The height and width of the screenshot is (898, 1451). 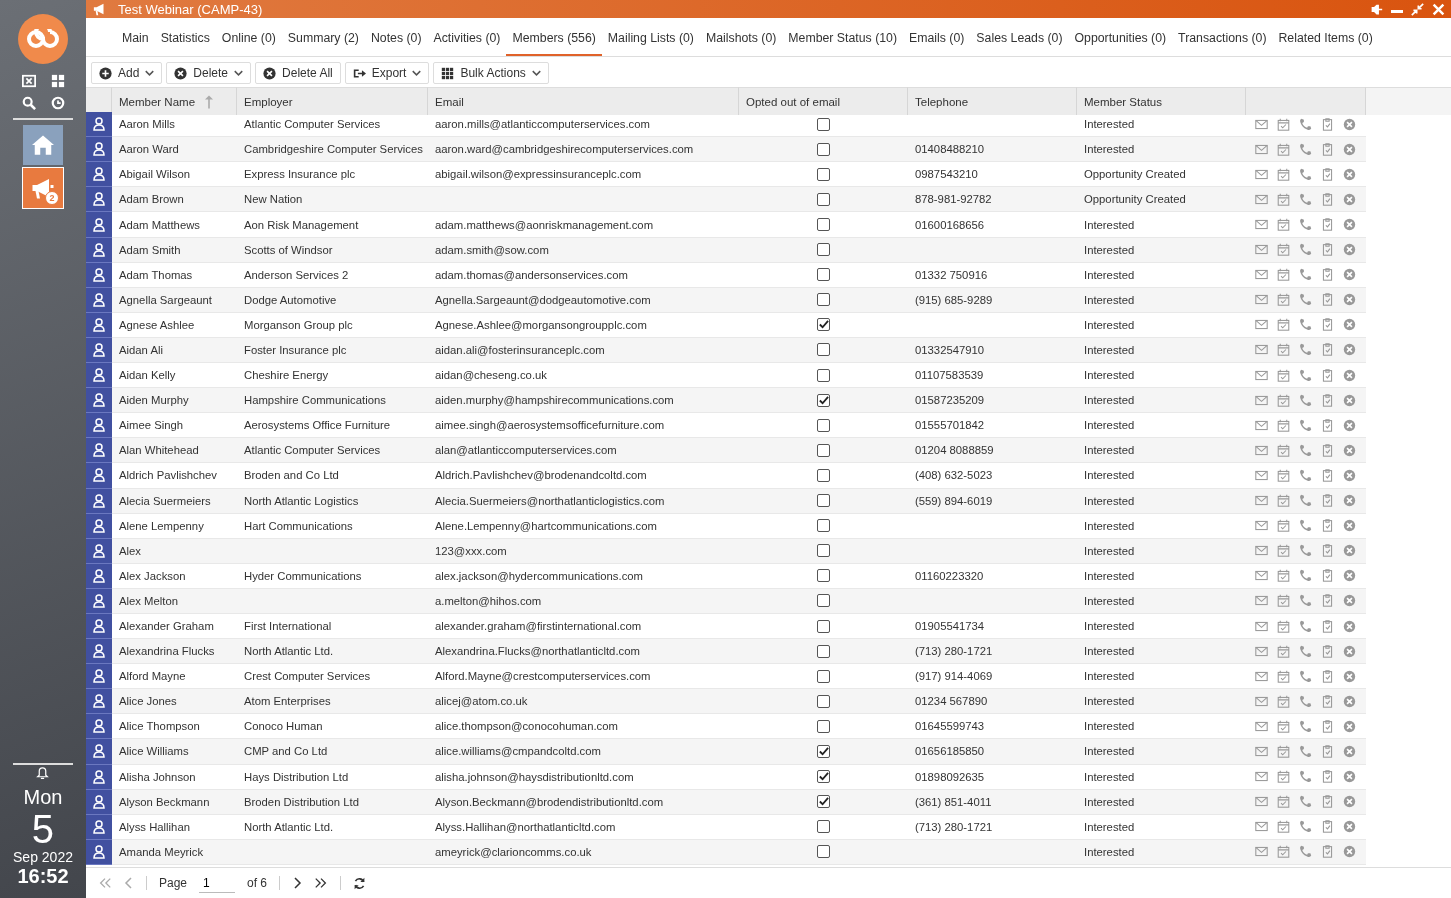 What do you see at coordinates (43, 797) in the screenshot?
I see `weekday-label: Mon` at bounding box center [43, 797].